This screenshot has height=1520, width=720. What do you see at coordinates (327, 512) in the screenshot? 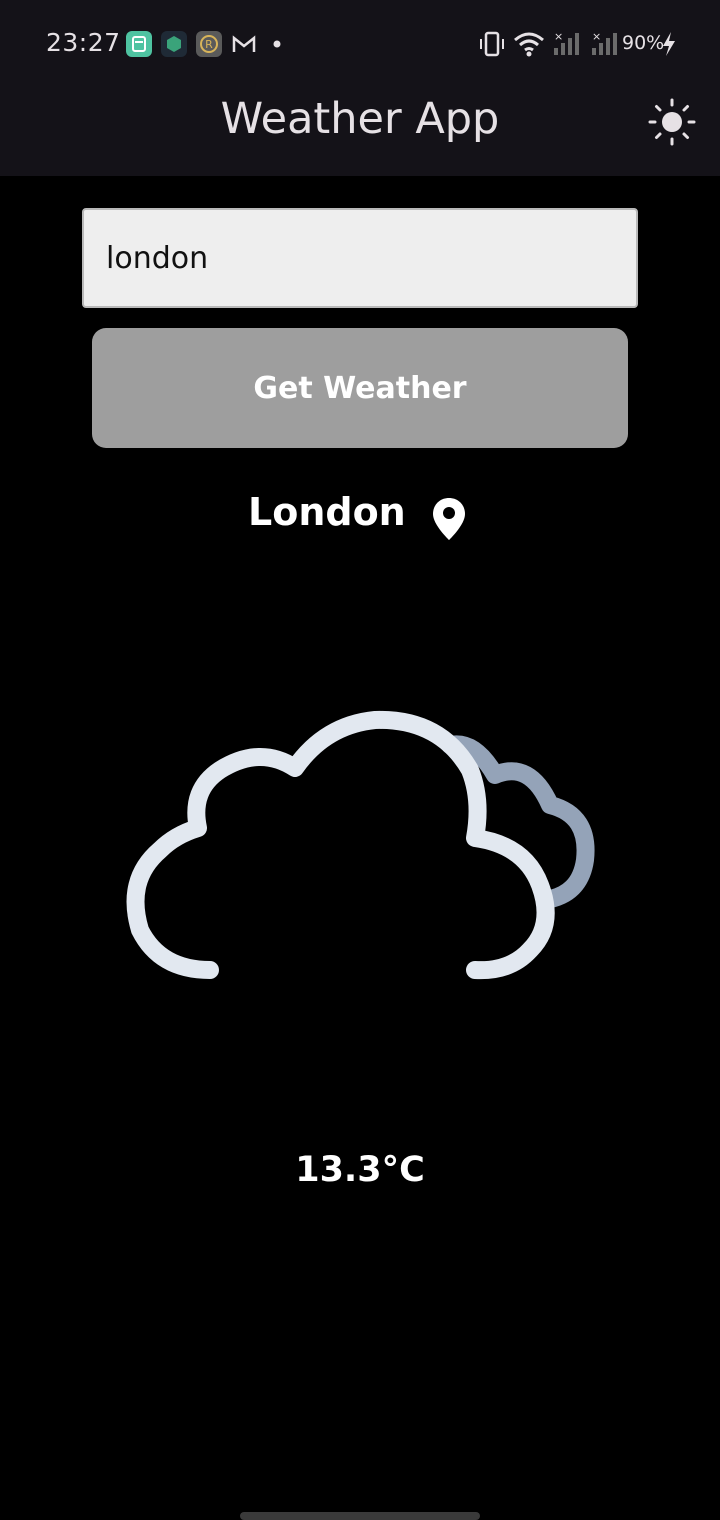
I see `city-name: London` at bounding box center [327, 512].